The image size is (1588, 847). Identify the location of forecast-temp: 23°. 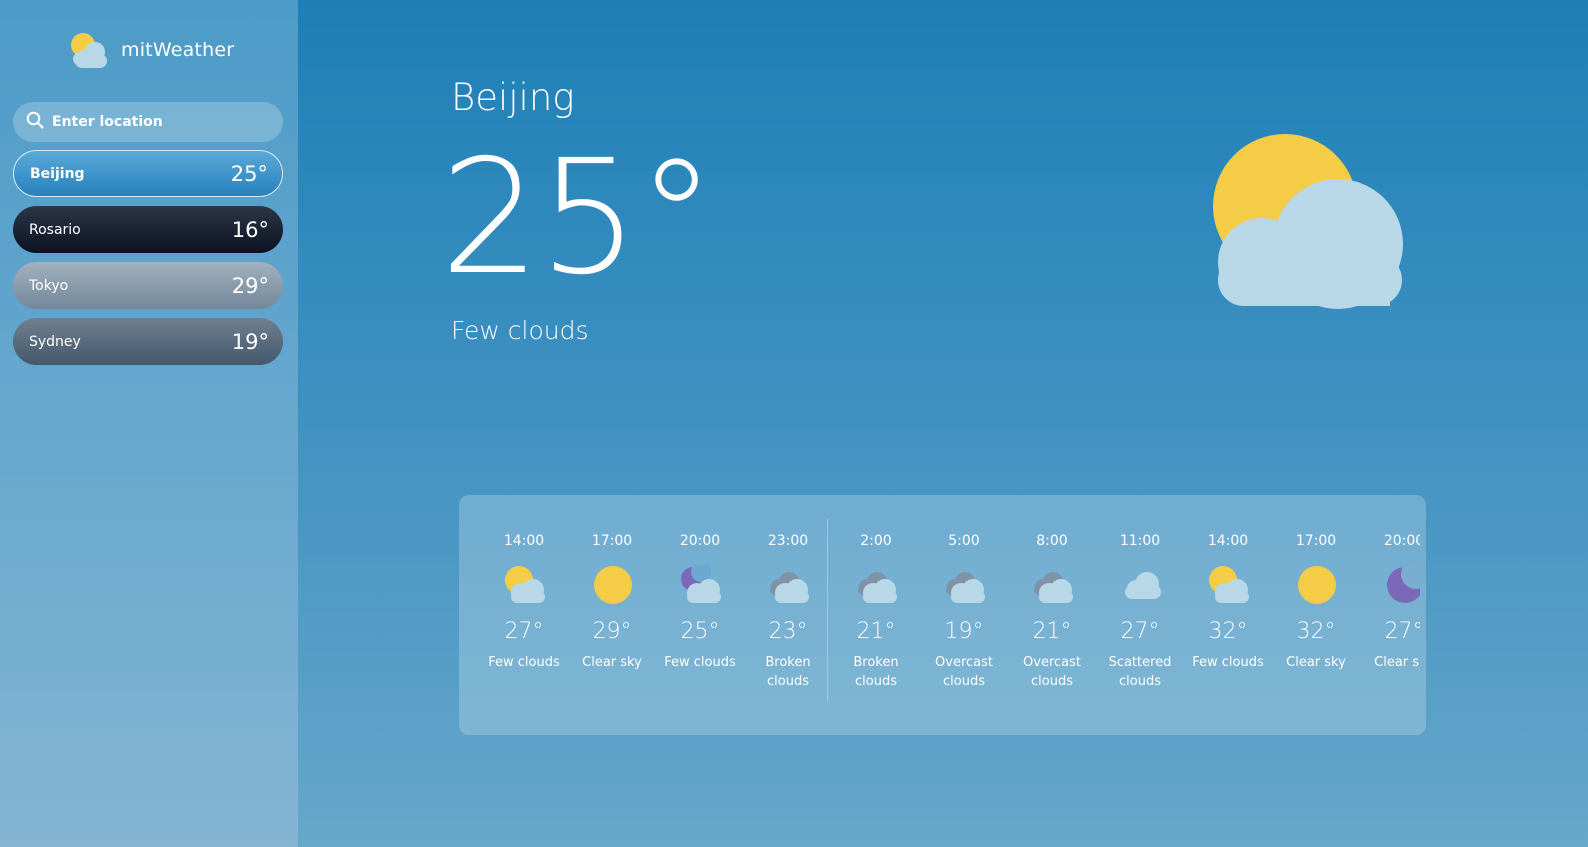
(788, 631).